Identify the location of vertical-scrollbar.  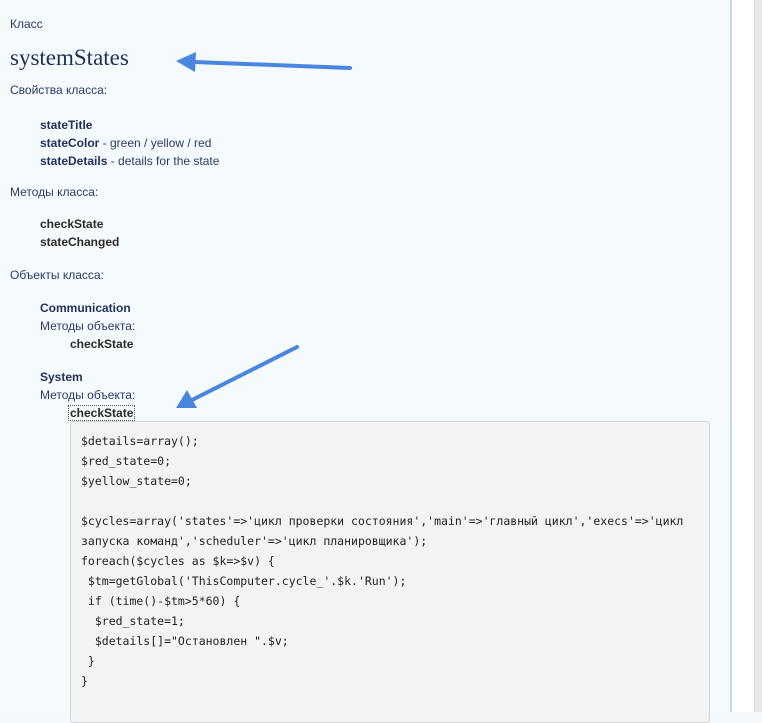
(758, 356).